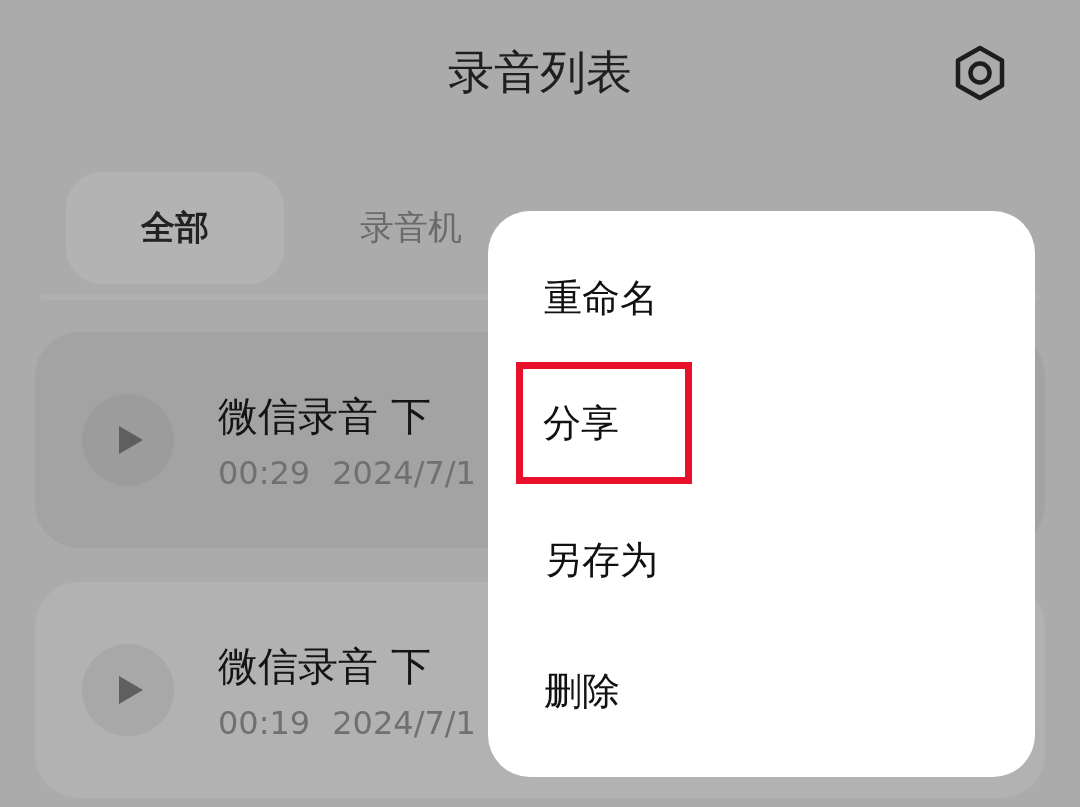  I want to click on page-title: 录音列表, so click(540, 72).